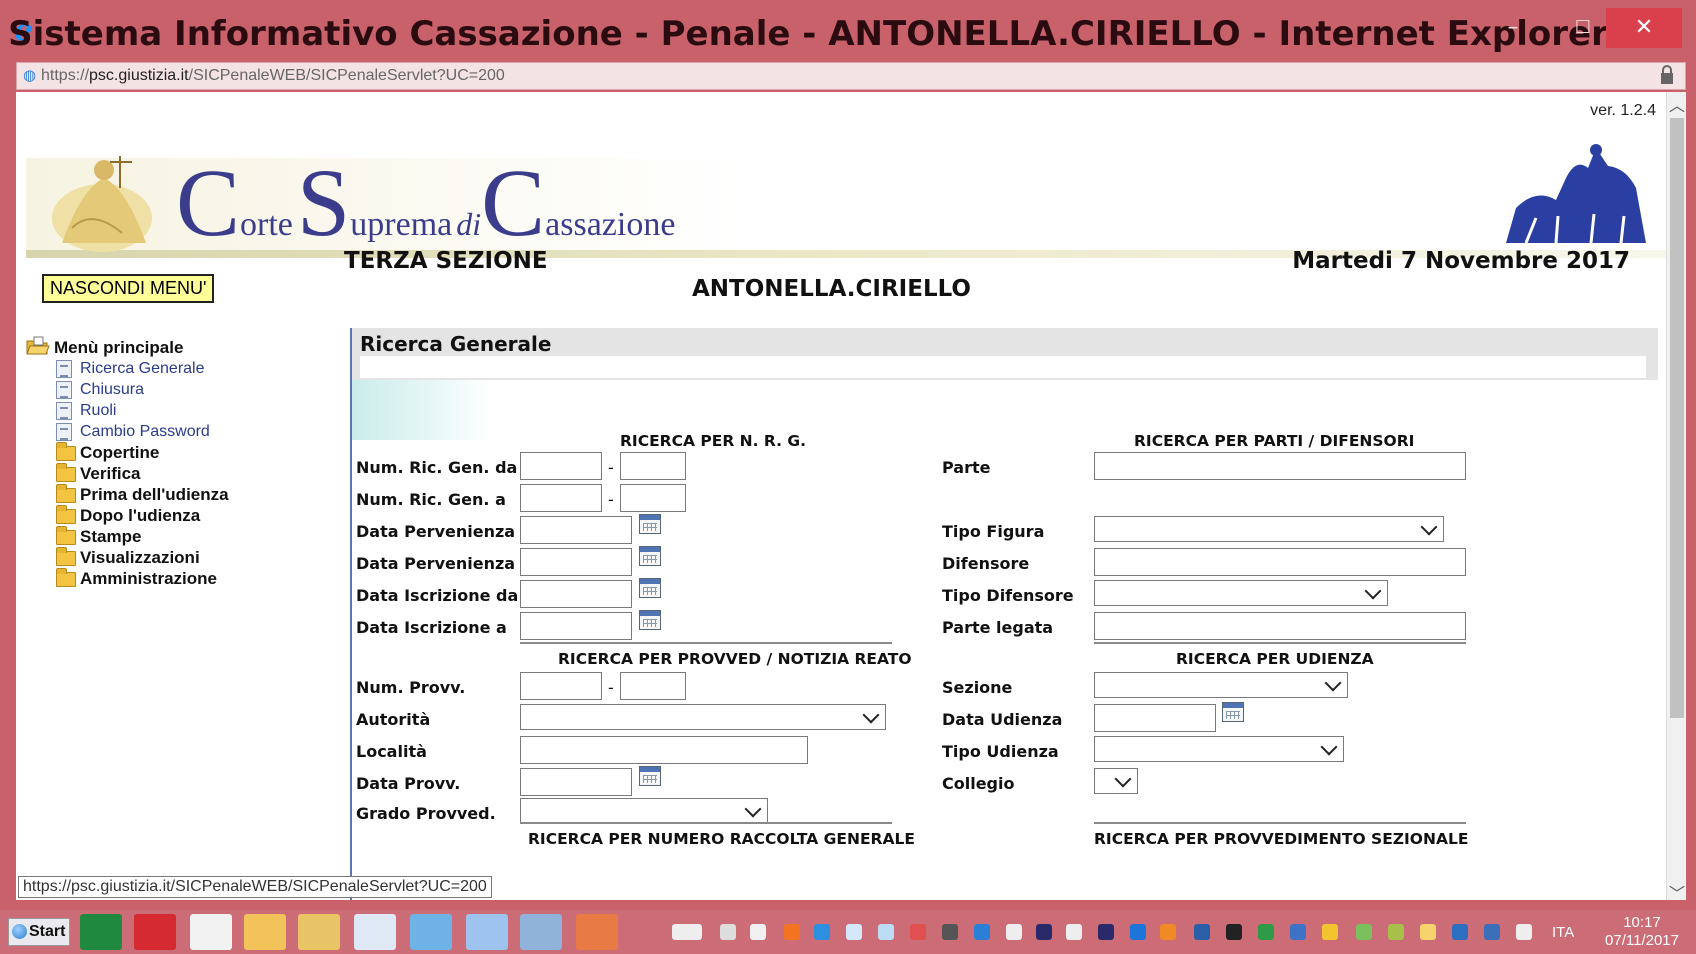 The image size is (1696, 954). I want to click on num-provv-year-input, so click(653, 686).